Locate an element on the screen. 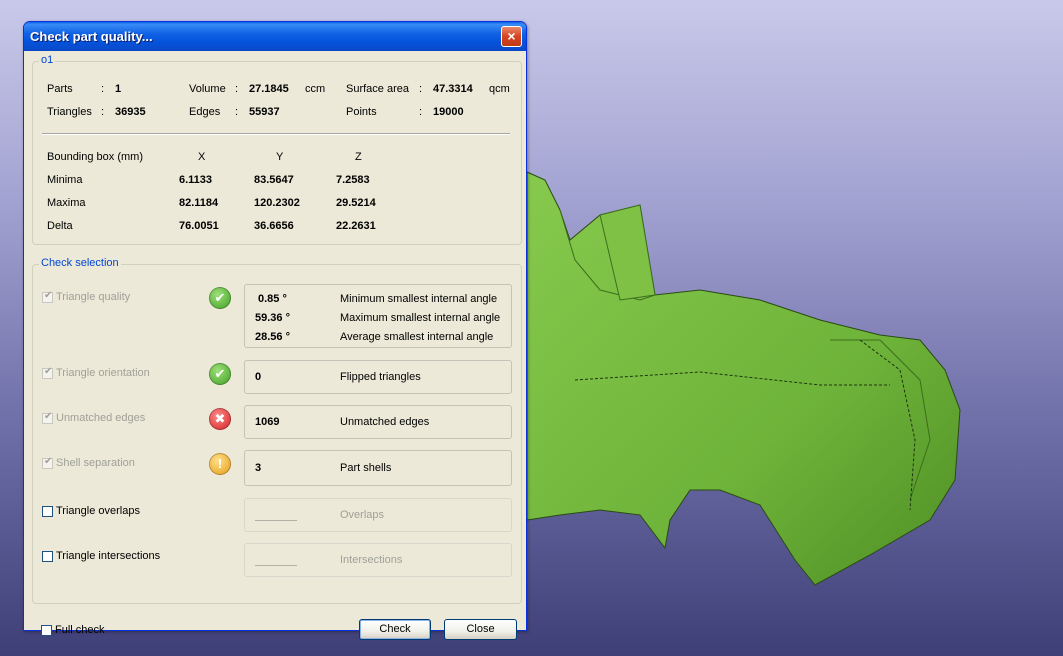 The width and height of the screenshot is (1063, 656). bbox-row-label: Maxima is located at coordinates (66, 203).